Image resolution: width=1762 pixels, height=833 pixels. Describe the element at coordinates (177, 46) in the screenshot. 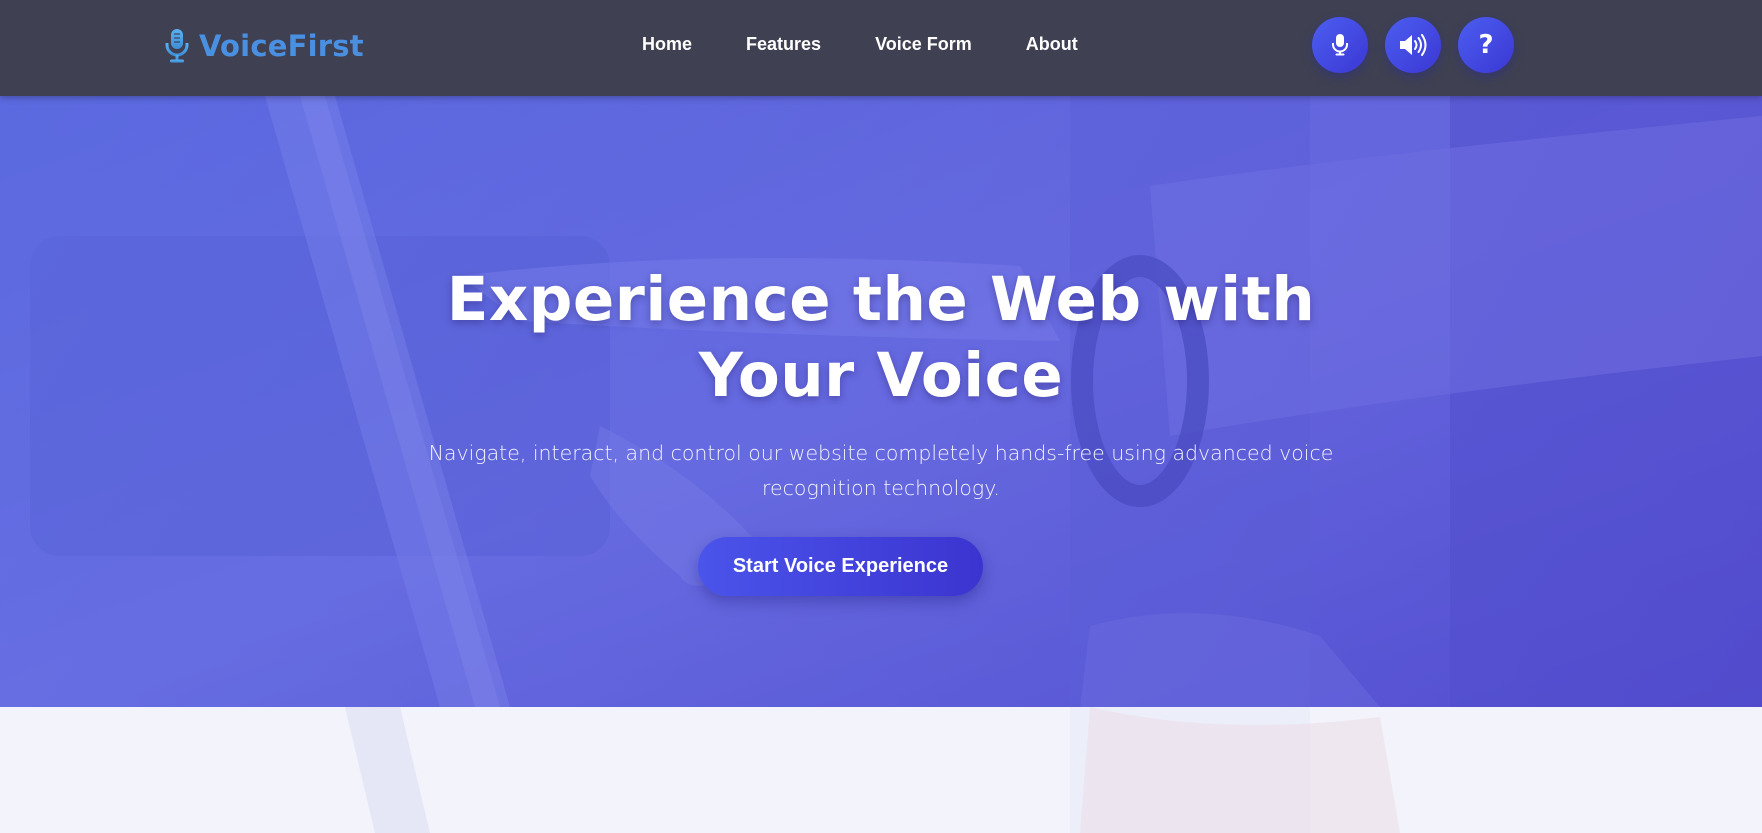

I see `microphone-logo-icon` at that location.